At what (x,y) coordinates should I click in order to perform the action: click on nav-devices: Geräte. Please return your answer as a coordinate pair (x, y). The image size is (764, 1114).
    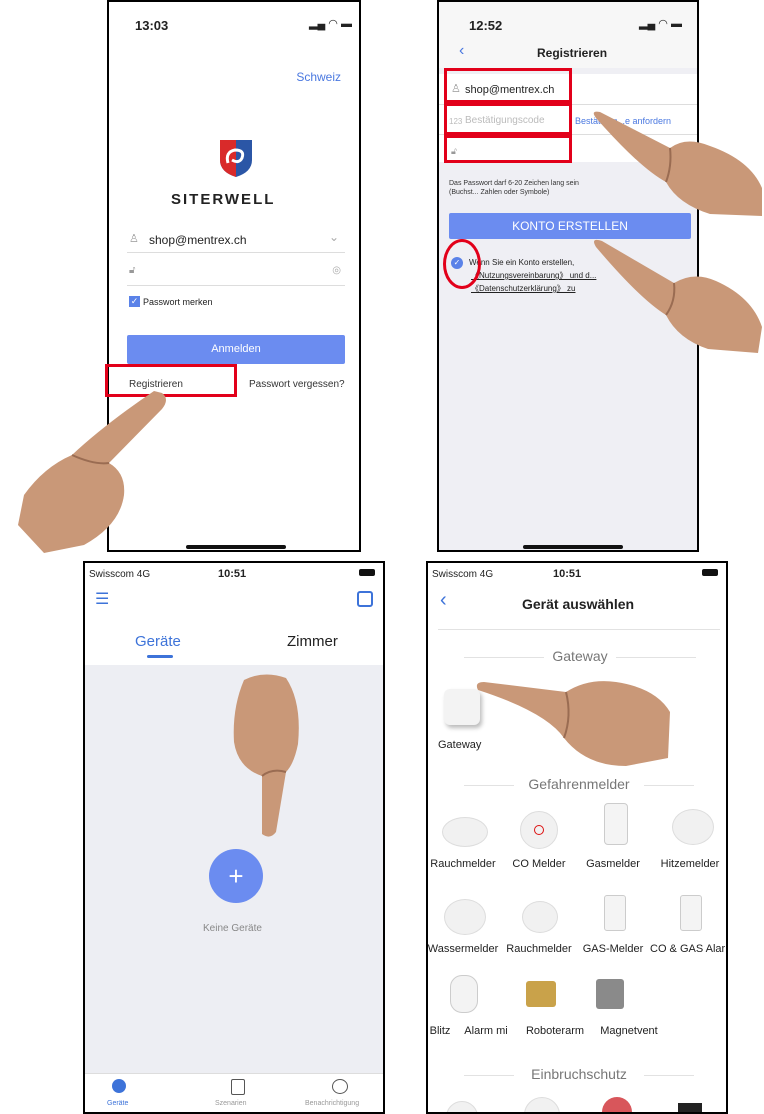
    Looking at the image, I should click on (117, 1103).